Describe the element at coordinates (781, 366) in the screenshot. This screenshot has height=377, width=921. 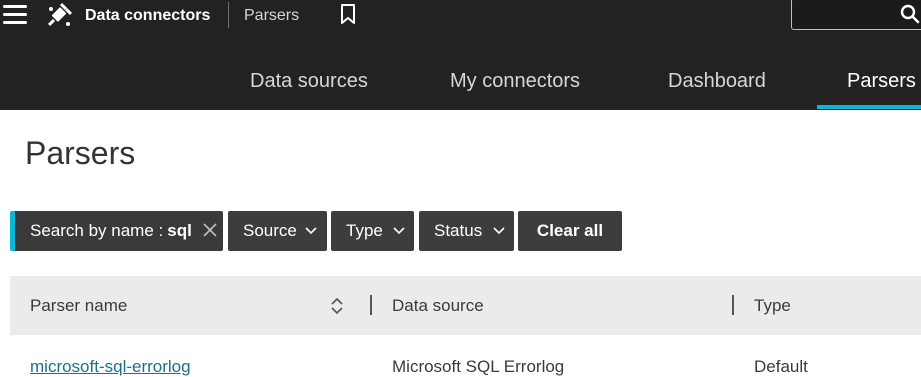
I see `type-cell: Default` at that location.